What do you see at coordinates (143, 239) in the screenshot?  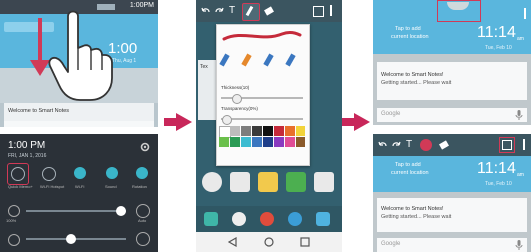 I see `volume-settings-icon` at bounding box center [143, 239].